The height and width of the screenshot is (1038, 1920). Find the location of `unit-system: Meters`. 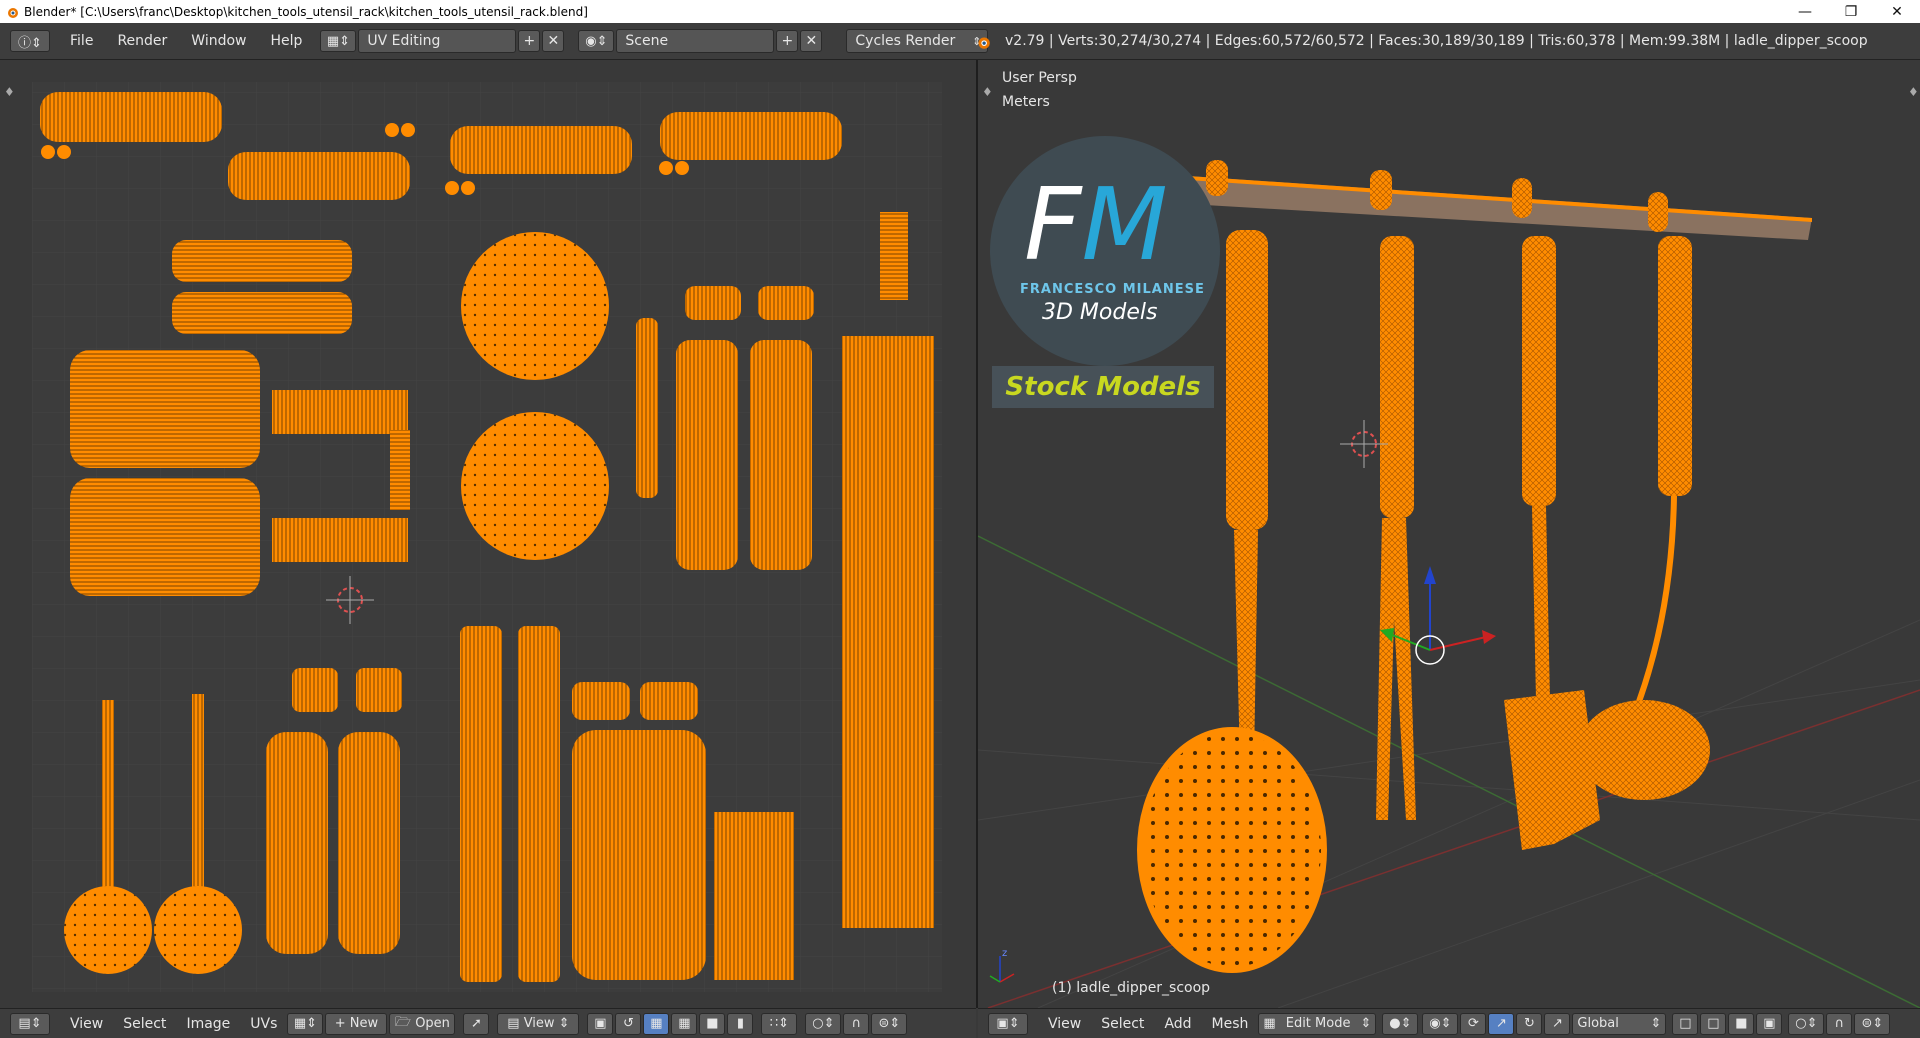

unit-system: Meters is located at coordinates (1026, 102).